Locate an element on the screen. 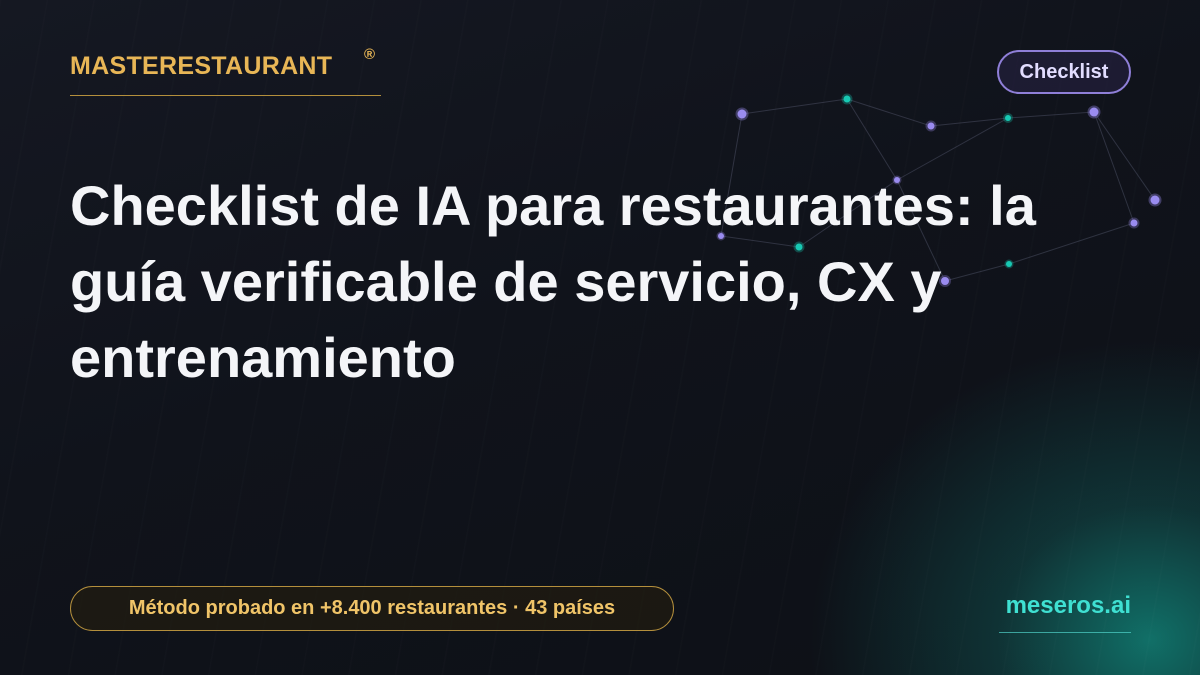 This screenshot has width=1200, height=675. category-tag: Checklist is located at coordinates (1064, 72).